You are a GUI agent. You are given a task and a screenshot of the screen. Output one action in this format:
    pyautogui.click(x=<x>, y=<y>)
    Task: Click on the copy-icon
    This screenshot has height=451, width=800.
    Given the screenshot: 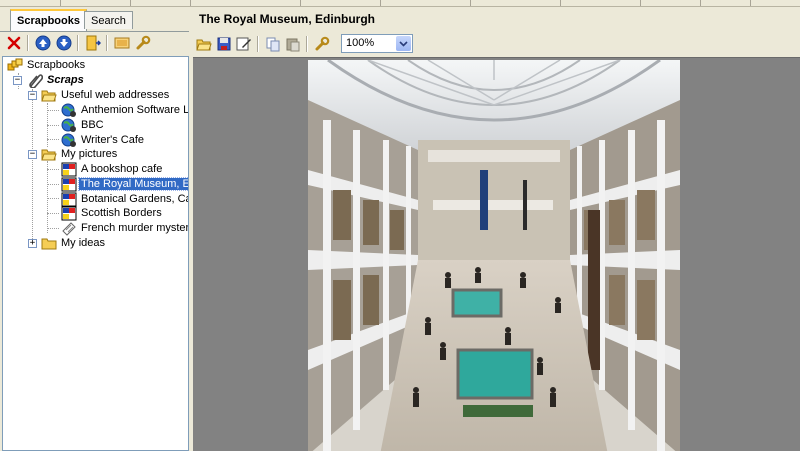 What is the action you would take?
    pyautogui.click(x=273, y=44)
    